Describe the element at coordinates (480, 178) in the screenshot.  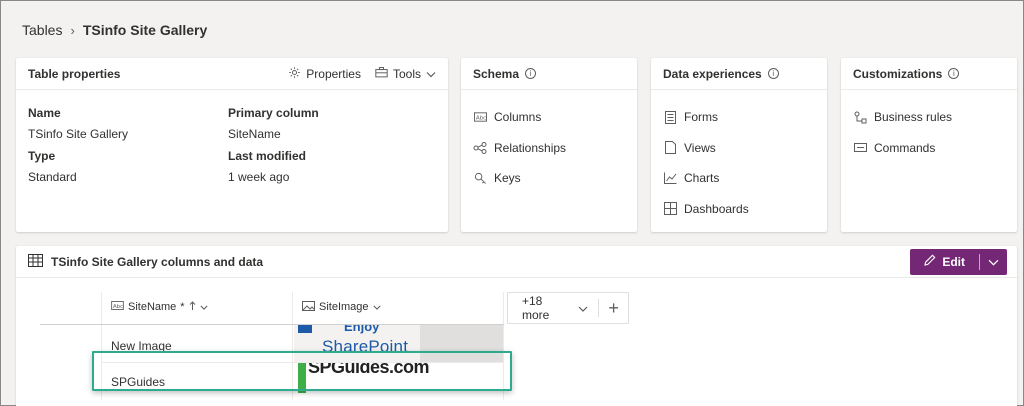
I see `key-icon` at that location.